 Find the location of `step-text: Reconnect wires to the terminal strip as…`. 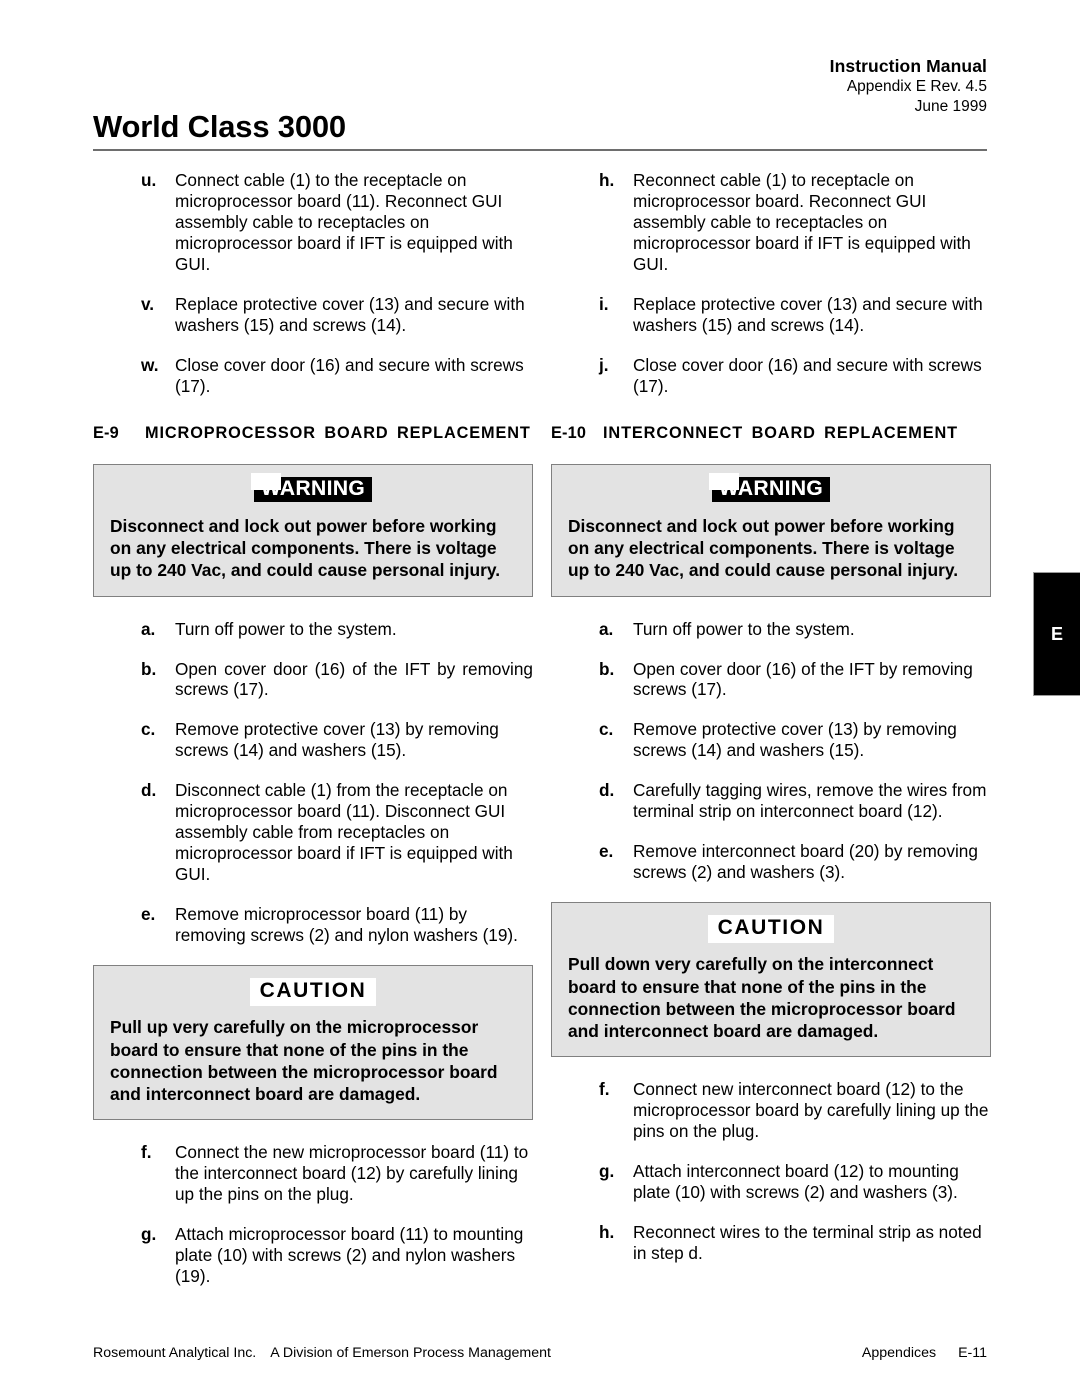

step-text: Reconnect wires to the terminal strip as… is located at coordinates (807, 1243).